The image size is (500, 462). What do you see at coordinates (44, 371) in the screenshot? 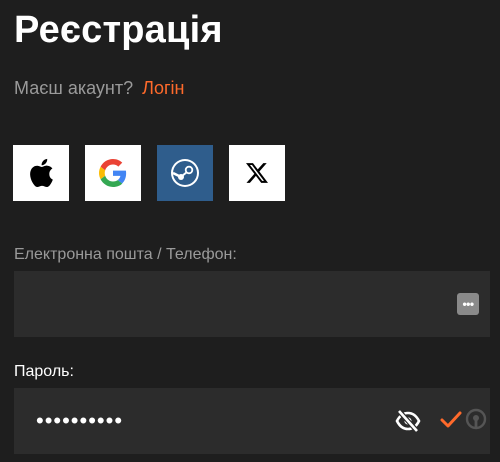
I see `password-label: Пароль:` at bounding box center [44, 371].